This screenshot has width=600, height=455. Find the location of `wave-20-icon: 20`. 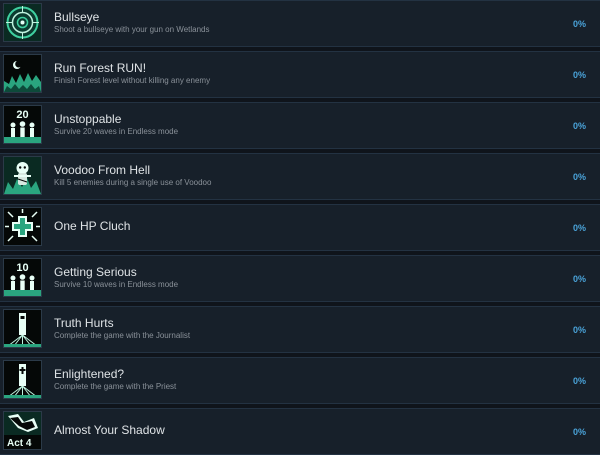

wave-20-icon: 20 is located at coordinates (22, 124).